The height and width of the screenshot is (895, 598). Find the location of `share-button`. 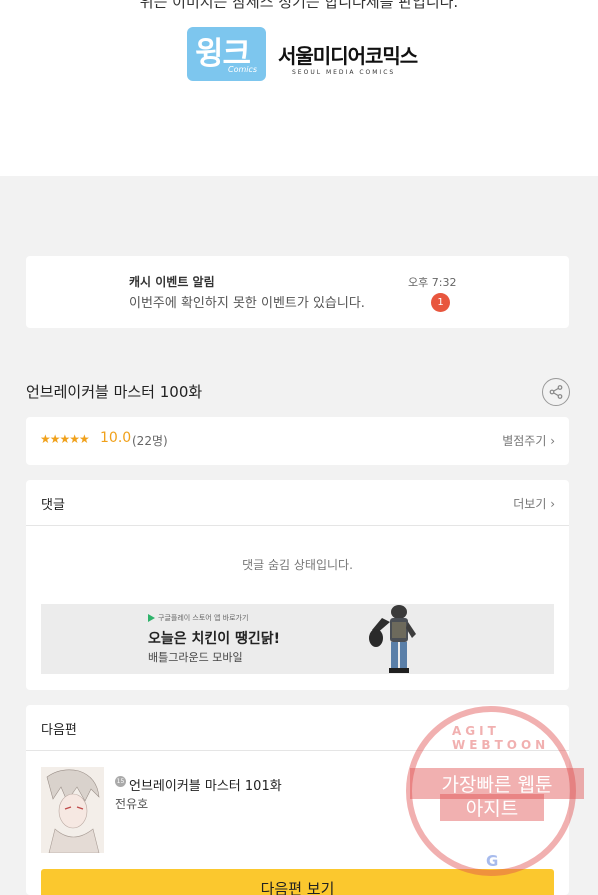

share-button is located at coordinates (556, 392).